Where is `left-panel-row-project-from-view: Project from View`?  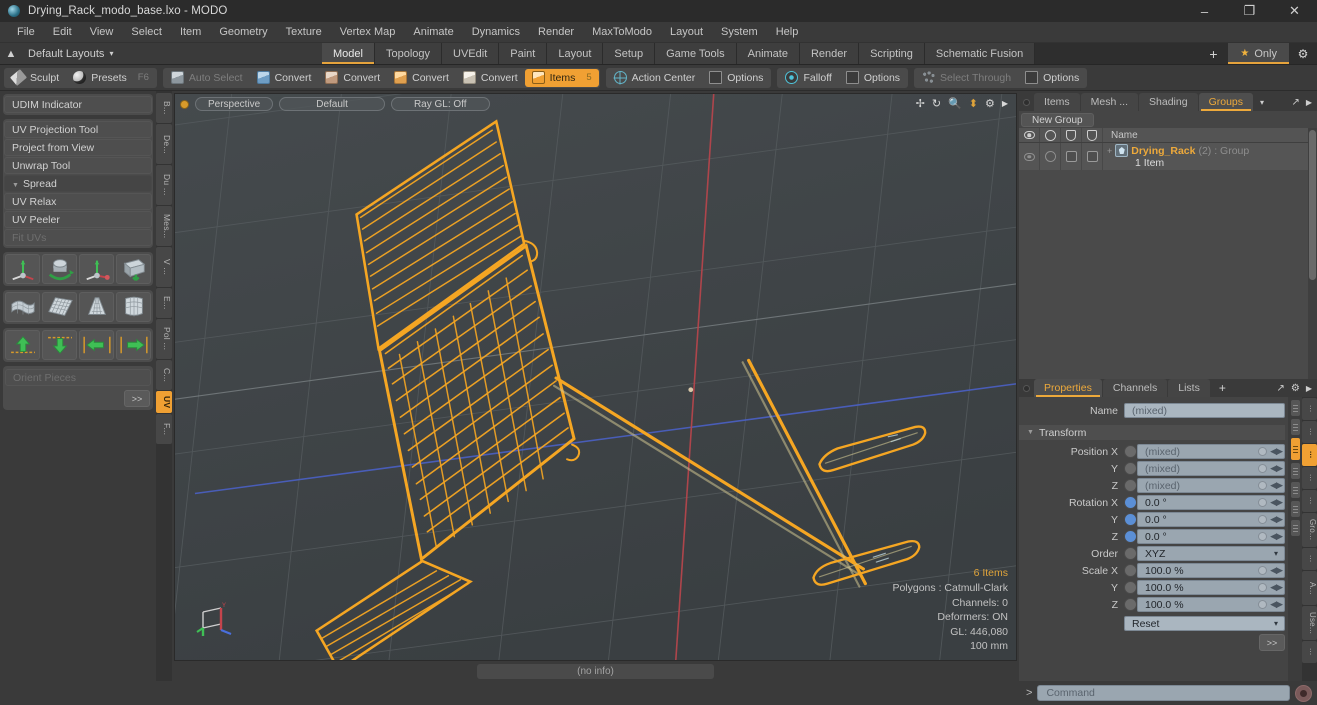
left-panel-row-project-from-view: Project from View is located at coordinates (78, 147).